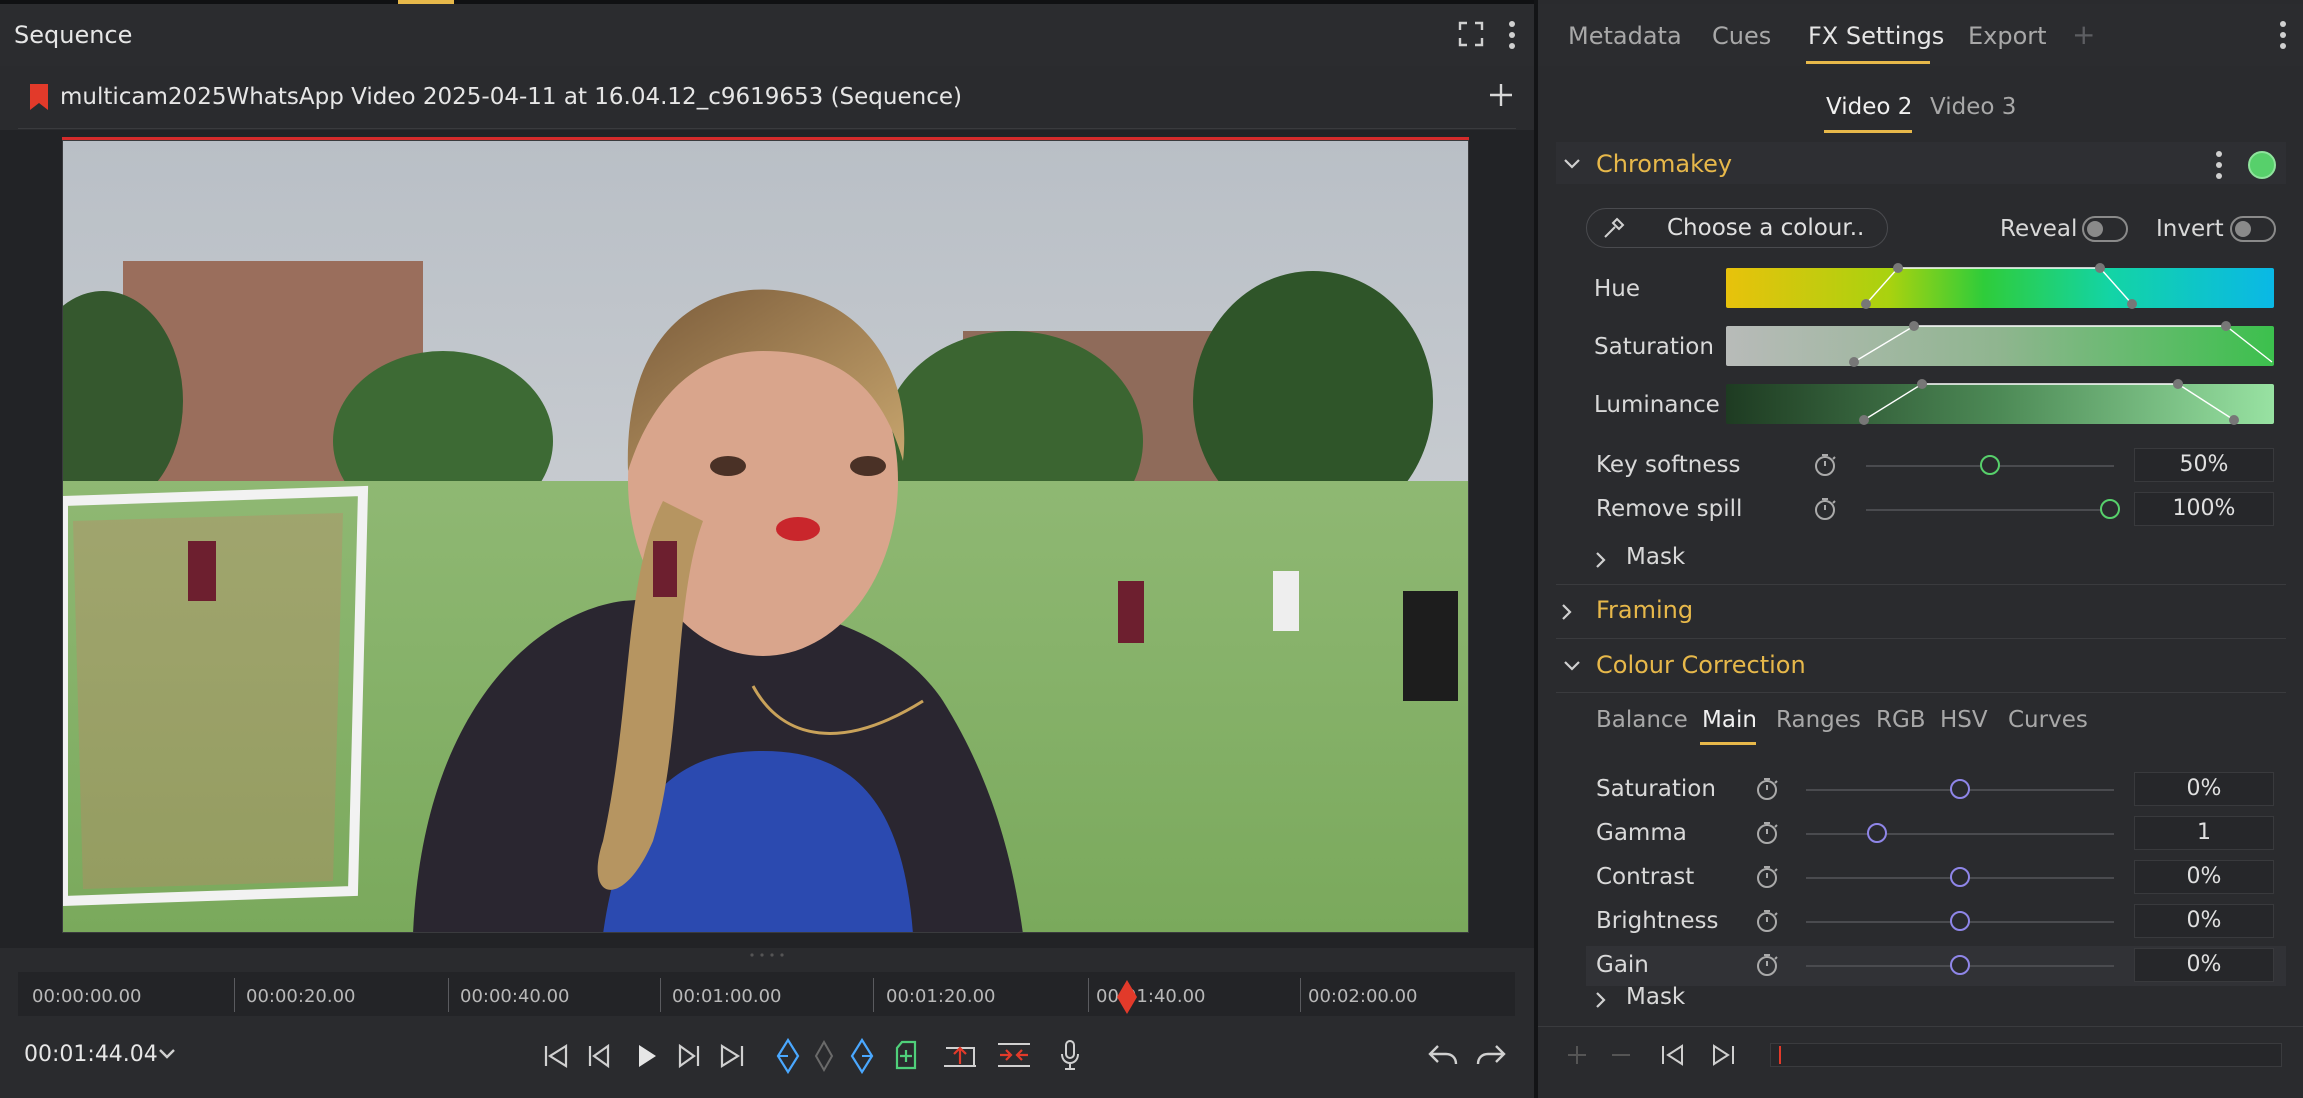 The width and height of the screenshot is (2303, 1098). What do you see at coordinates (1642, 720) in the screenshot?
I see `subtab-balance: Balance` at bounding box center [1642, 720].